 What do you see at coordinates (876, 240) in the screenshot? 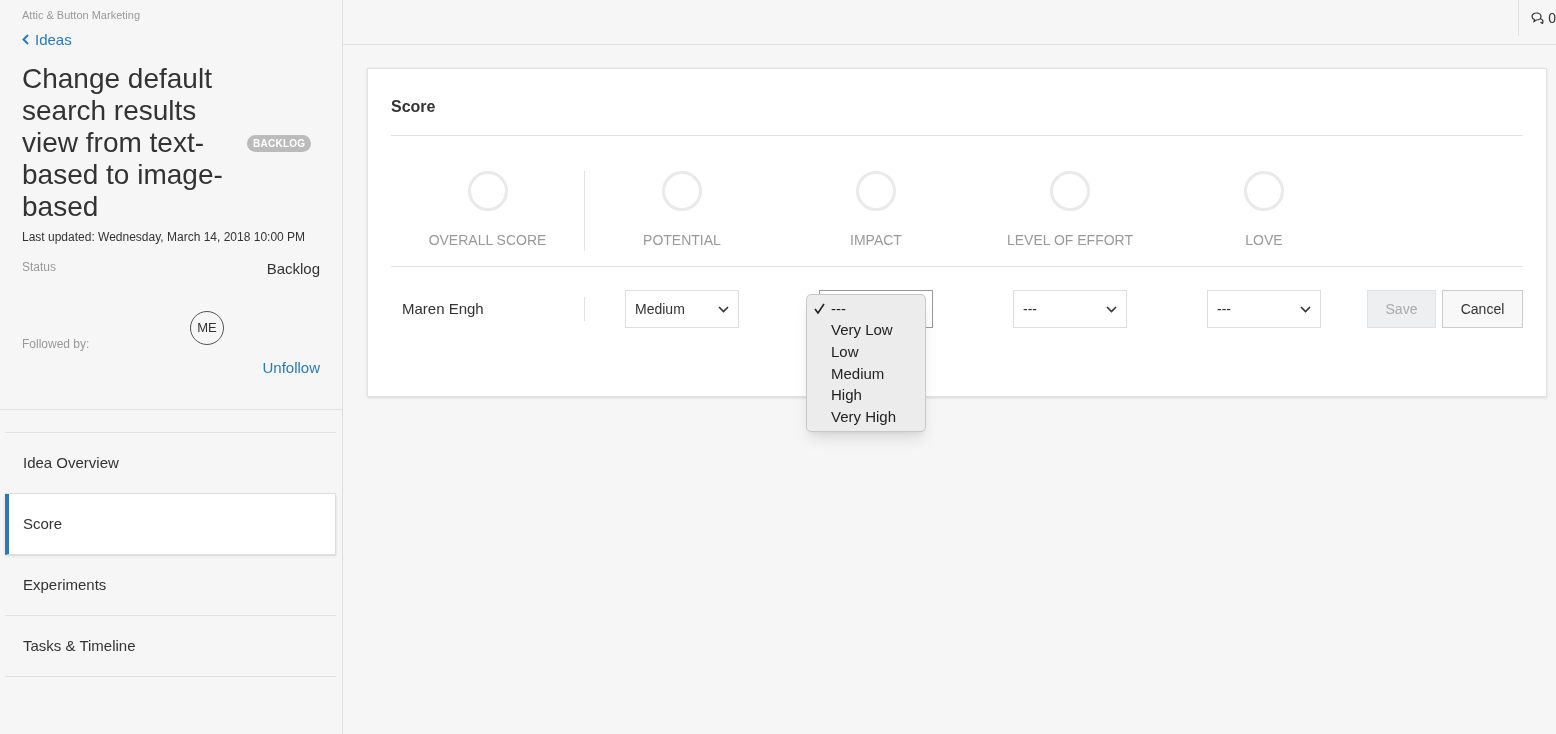
I see `metric-label: IMPACT` at bounding box center [876, 240].